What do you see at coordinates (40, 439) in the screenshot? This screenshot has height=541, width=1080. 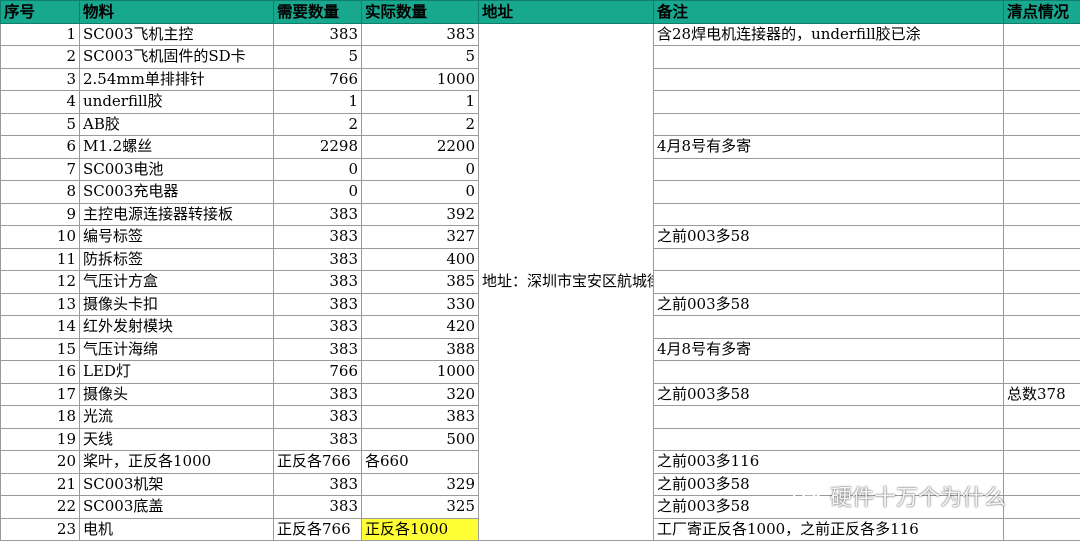 I see `cell-no: 19` at bounding box center [40, 439].